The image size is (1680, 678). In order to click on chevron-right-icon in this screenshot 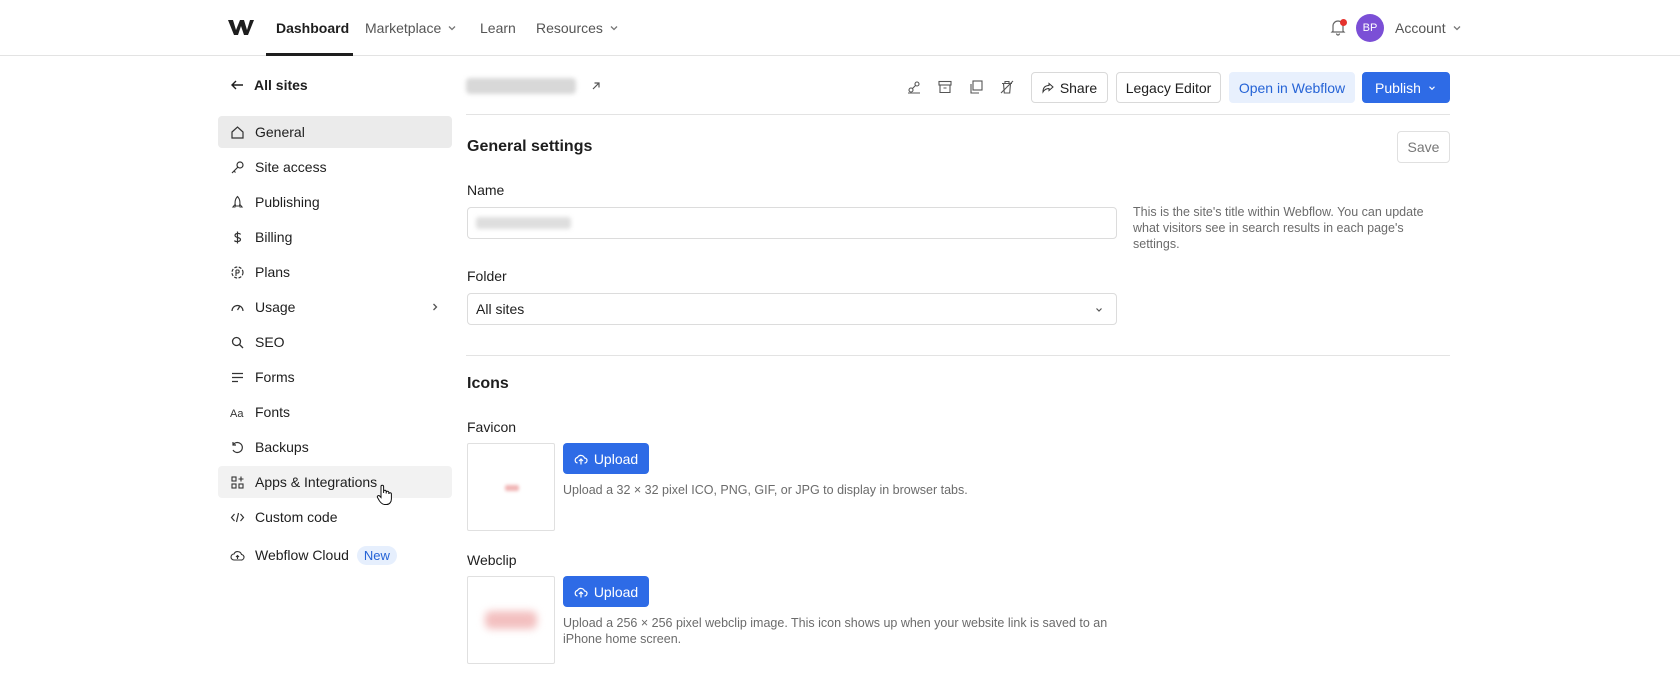, I will do `click(435, 307)`.